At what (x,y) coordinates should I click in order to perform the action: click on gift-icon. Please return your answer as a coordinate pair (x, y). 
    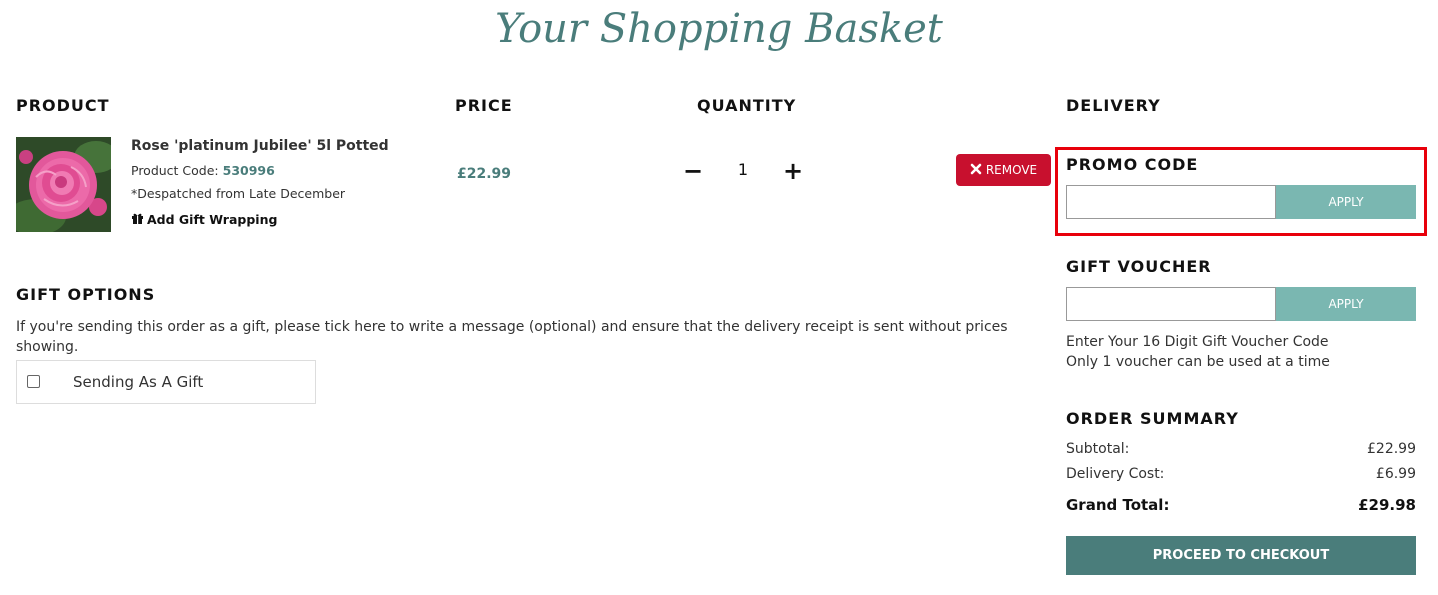
    Looking at the image, I should click on (137, 219).